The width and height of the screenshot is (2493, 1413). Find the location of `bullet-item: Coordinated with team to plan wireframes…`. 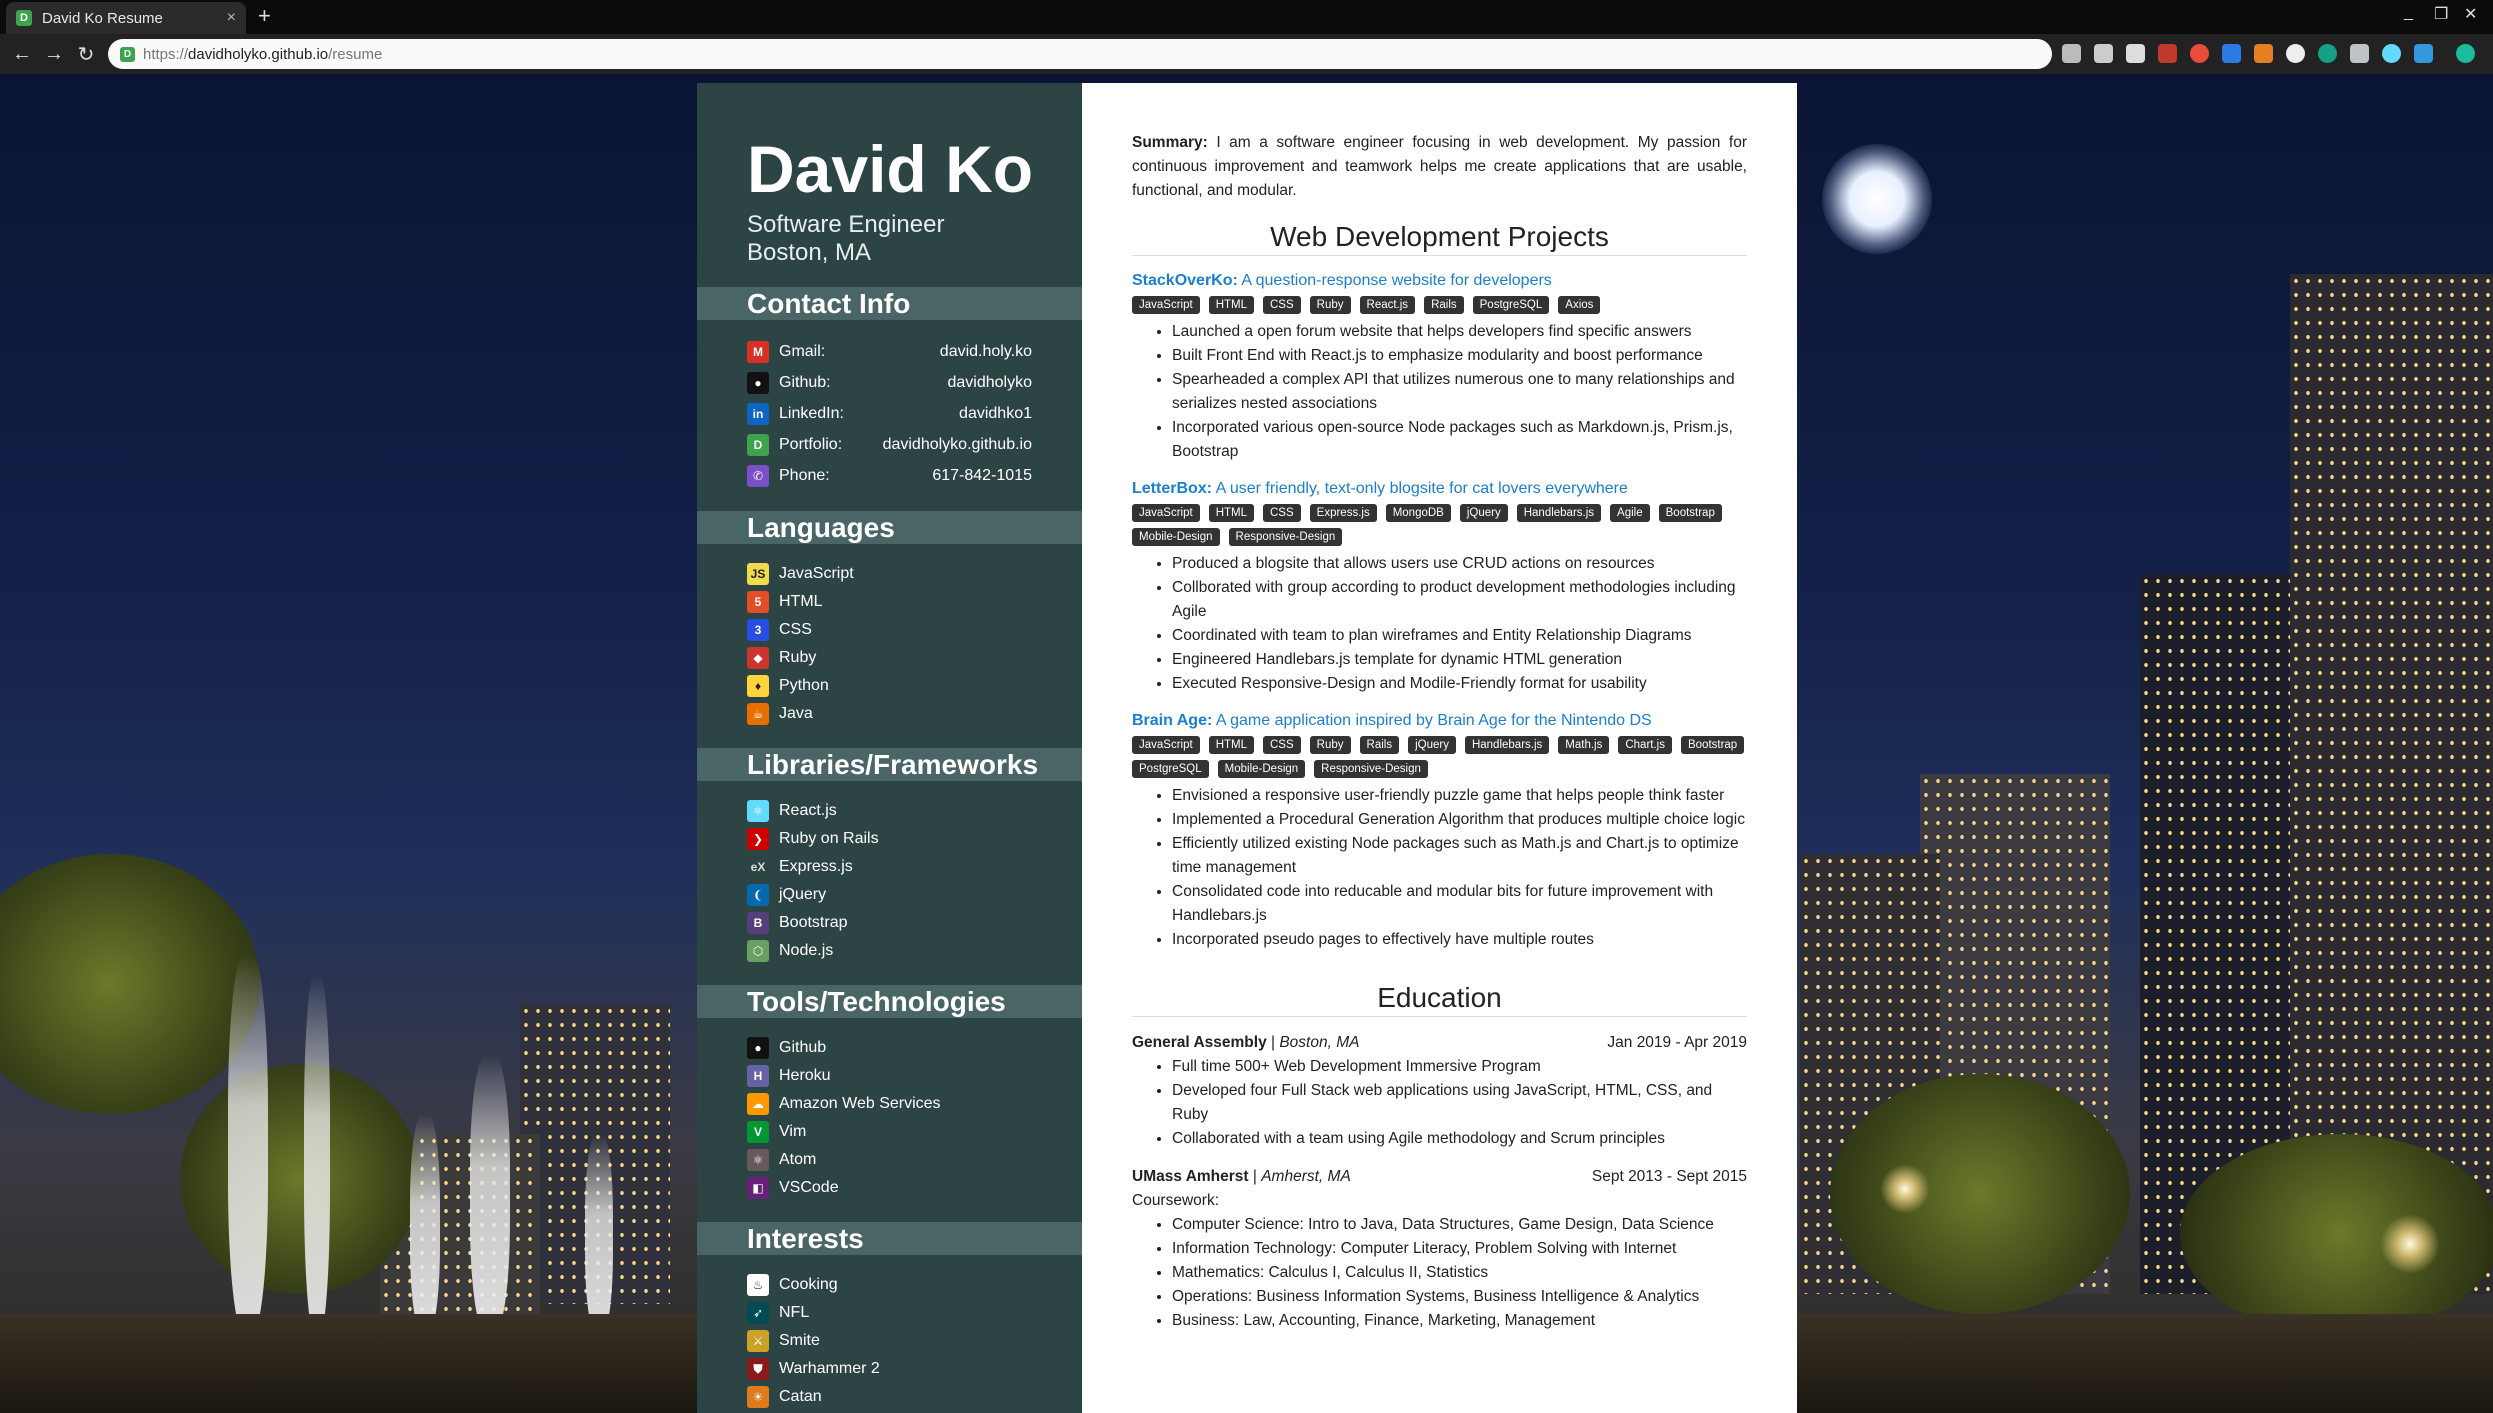

bullet-item: Coordinated with team to plan wireframes… is located at coordinates (1459, 636).